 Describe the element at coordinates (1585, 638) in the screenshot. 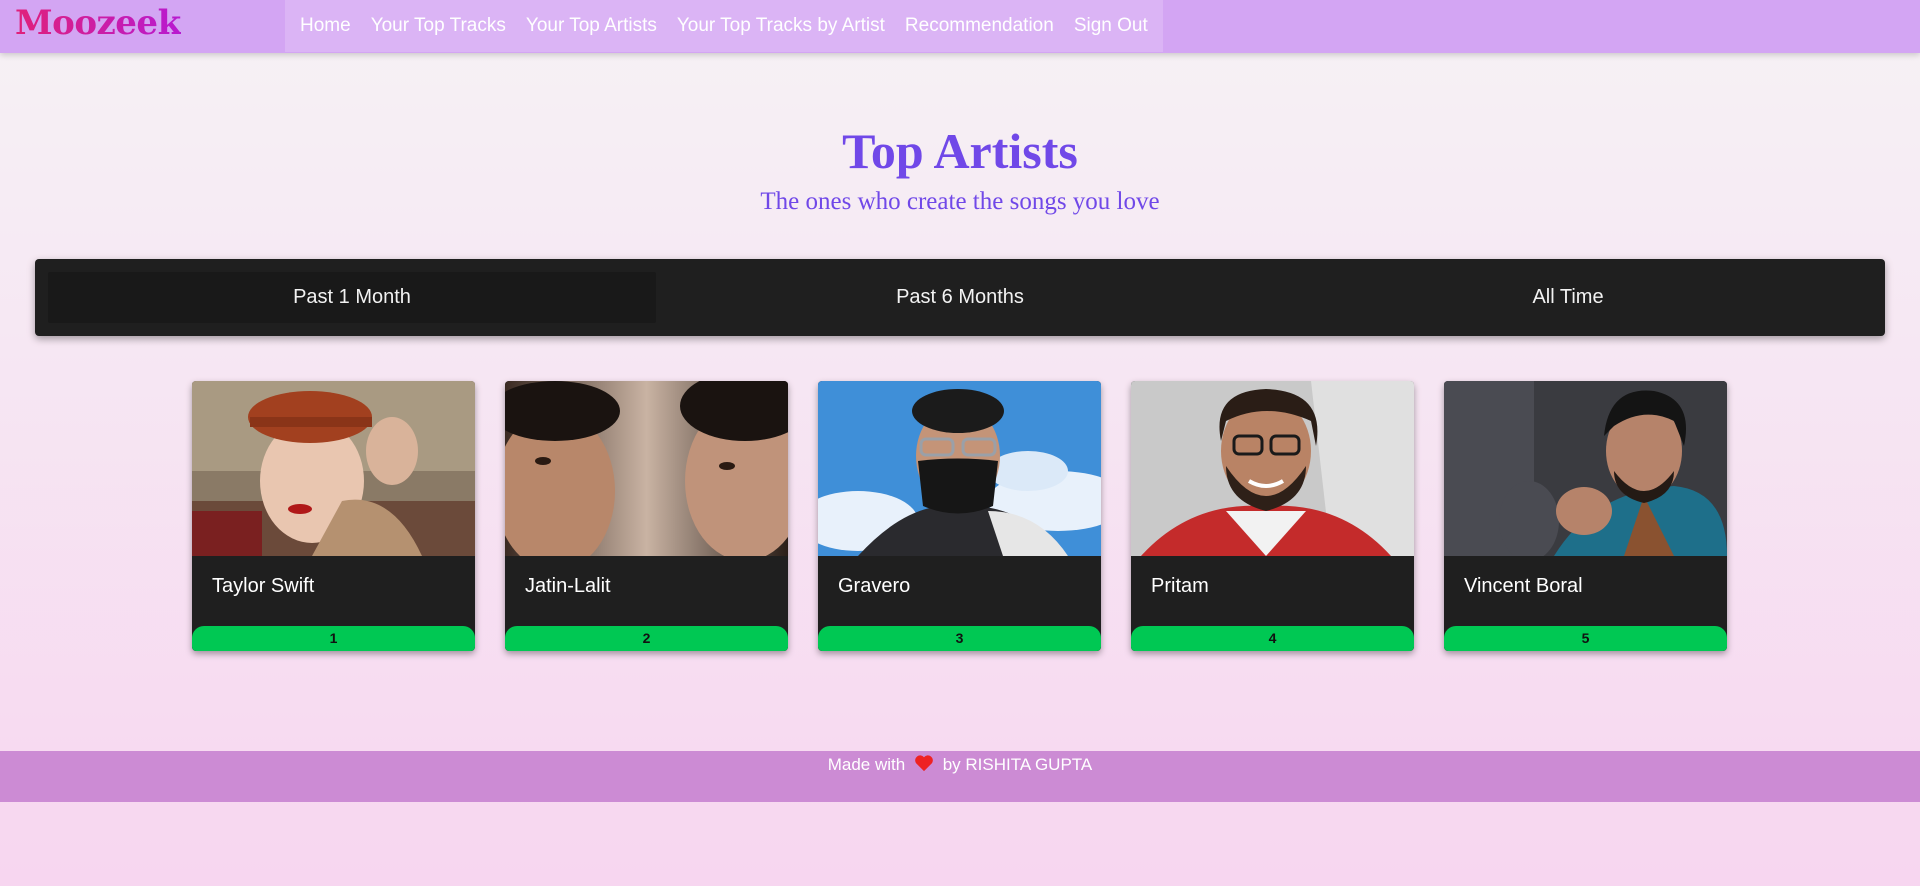

I see `rank-badge: 5` at that location.